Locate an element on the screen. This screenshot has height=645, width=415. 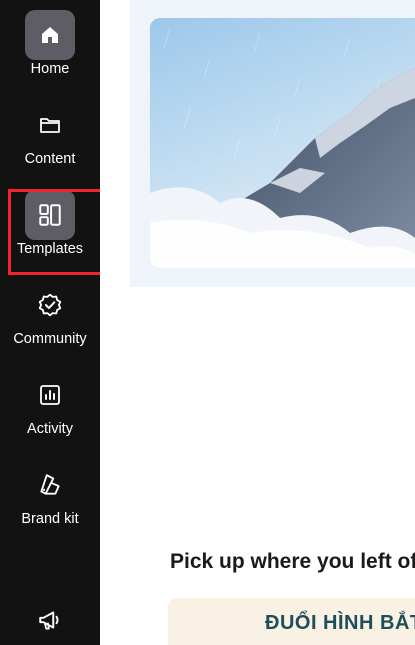
brand-kit-icon is located at coordinates (50, 484).